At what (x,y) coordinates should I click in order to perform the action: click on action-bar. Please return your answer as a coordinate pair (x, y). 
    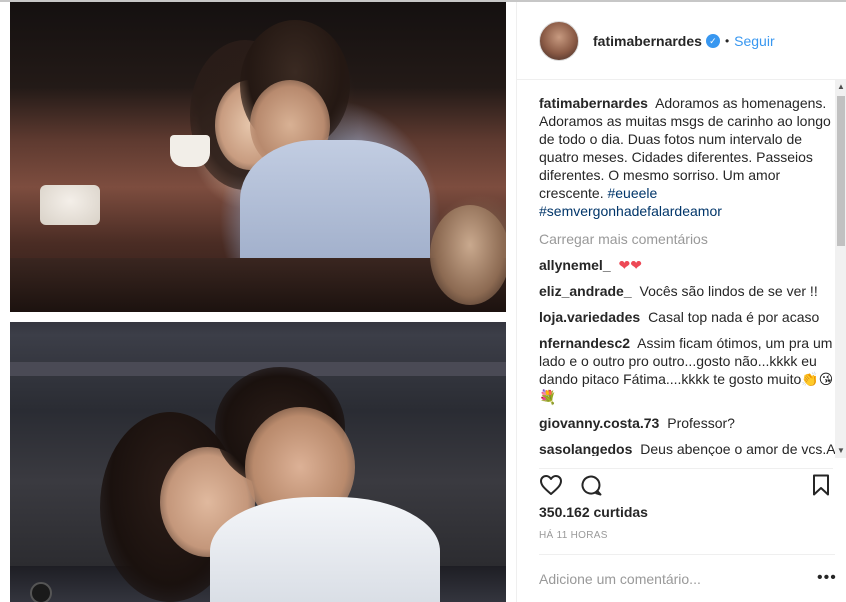
    Looking at the image, I should click on (686, 483).